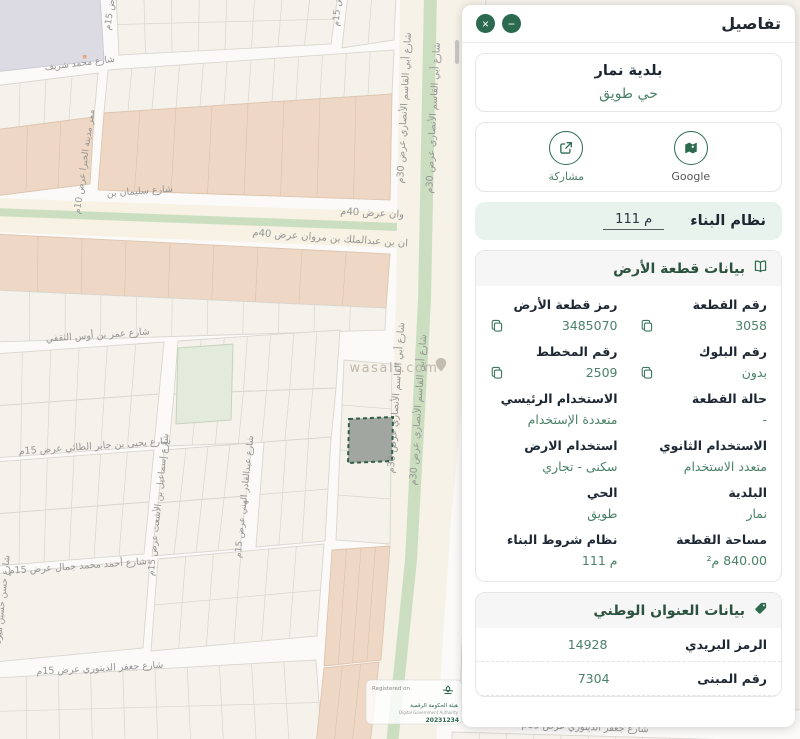 The width and height of the screenshot is (800, 739). I want to click on address-label: رقم المبنى, so click(732, 678).